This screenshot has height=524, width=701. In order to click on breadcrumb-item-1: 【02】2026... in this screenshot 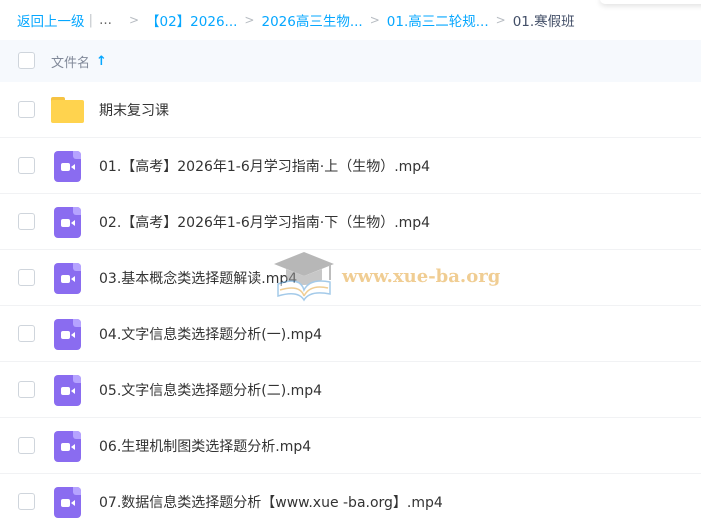, I will do `click(191, 20)`.